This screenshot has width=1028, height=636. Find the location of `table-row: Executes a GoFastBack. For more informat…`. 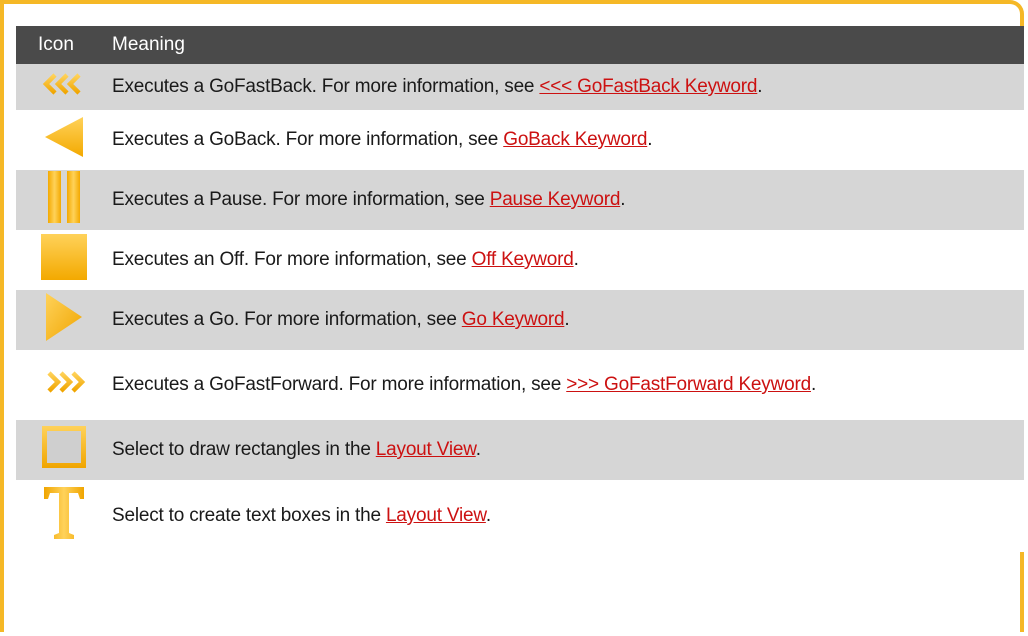

table-row: Executes a GoFastBack. For more informat… is located at coordinates (520, 87).